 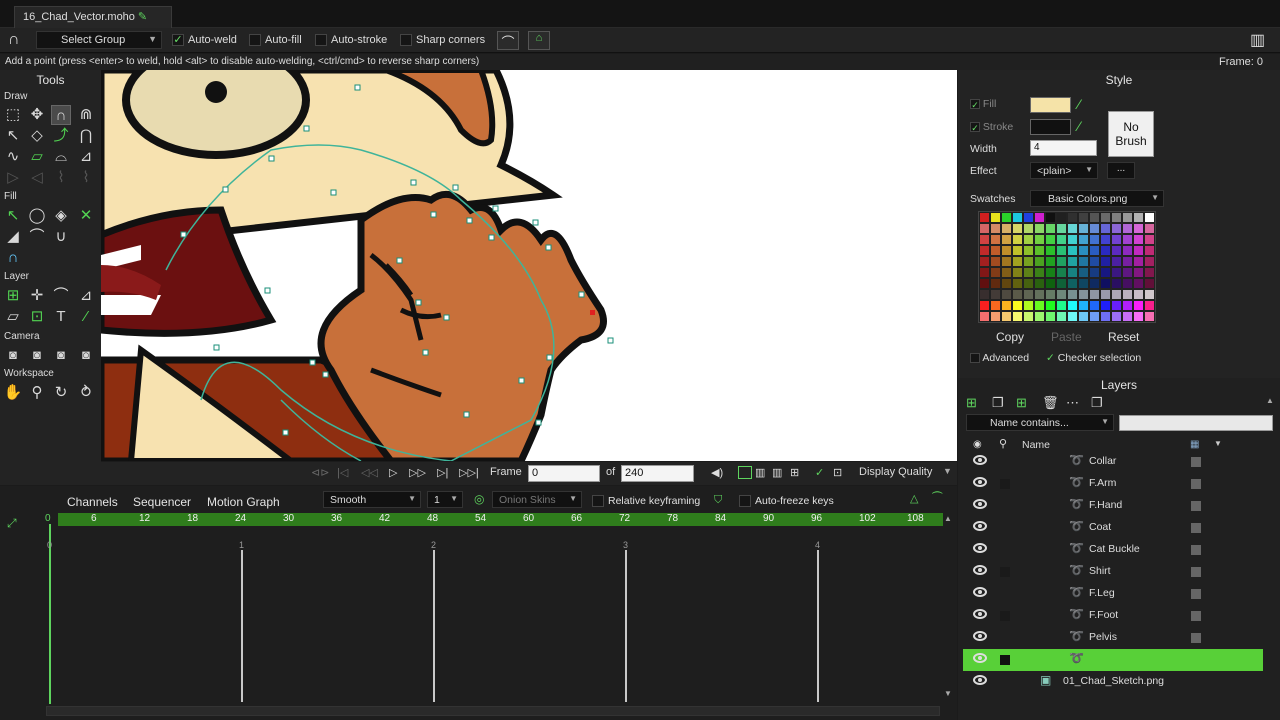 I want to click on document-tab: 16_Chad_Vector.moho ✎, so click(x=93, y=17).